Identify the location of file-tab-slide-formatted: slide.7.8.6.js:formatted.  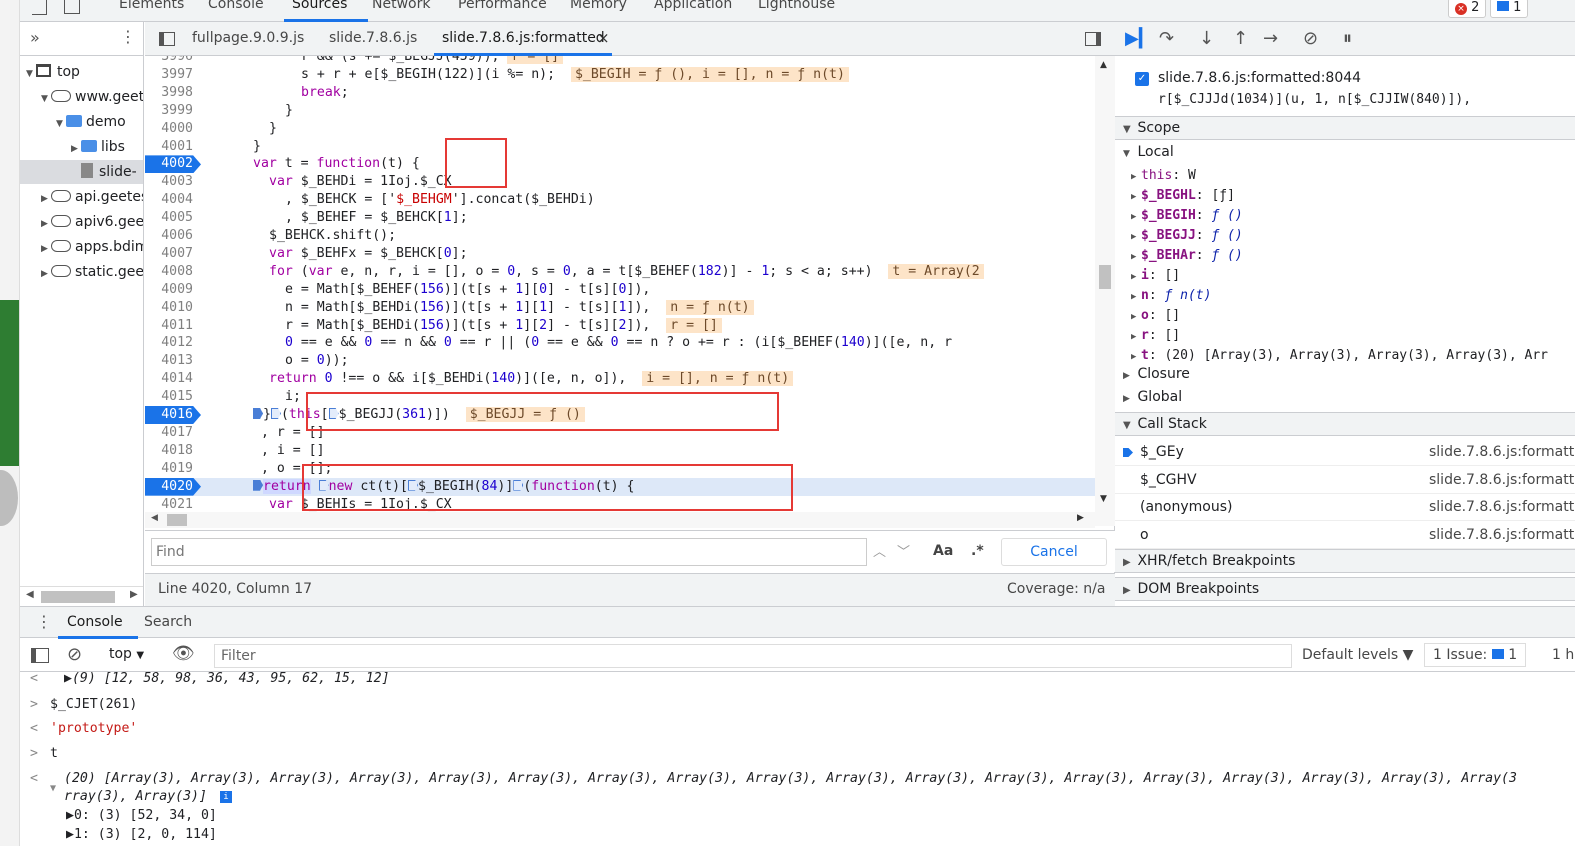
(523, 38).